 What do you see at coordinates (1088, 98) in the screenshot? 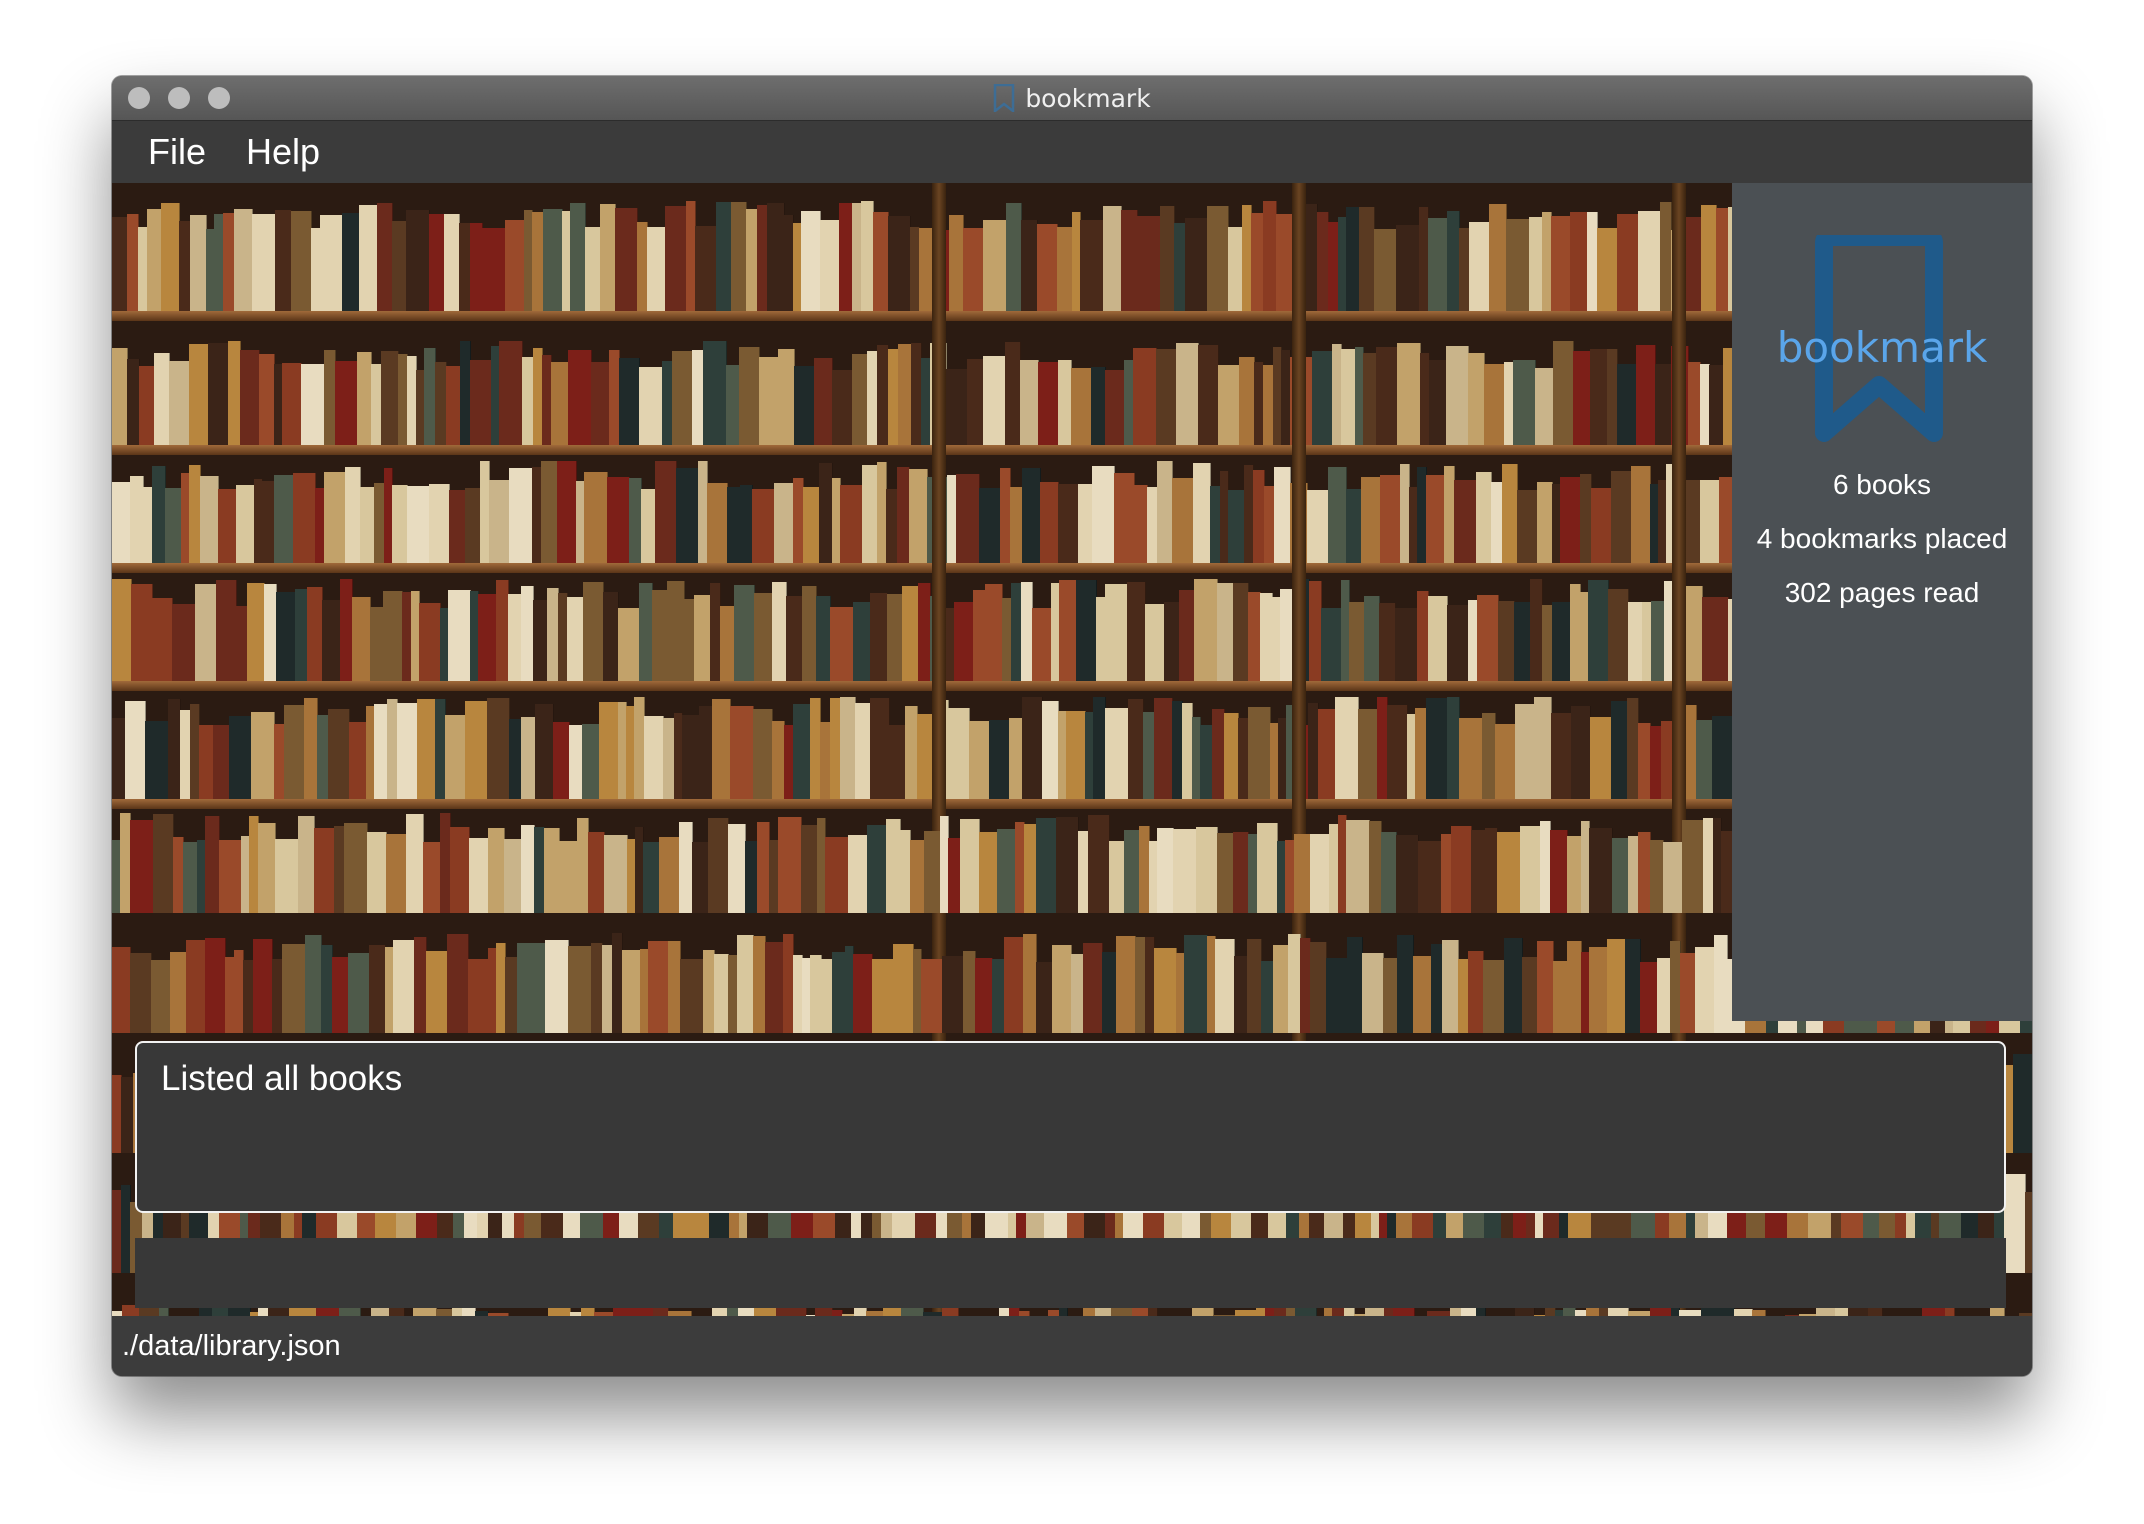
I see `window-title: bookmark` at bounding box center [1088, 98].